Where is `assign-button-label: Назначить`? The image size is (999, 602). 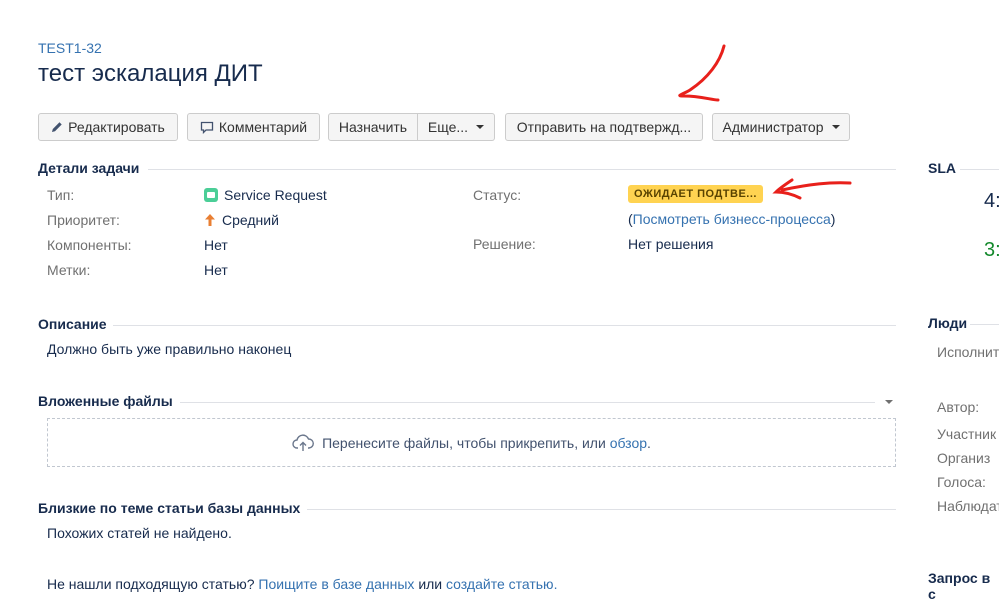 assign-button-label: Назначить is located at coordinates (373, 127).